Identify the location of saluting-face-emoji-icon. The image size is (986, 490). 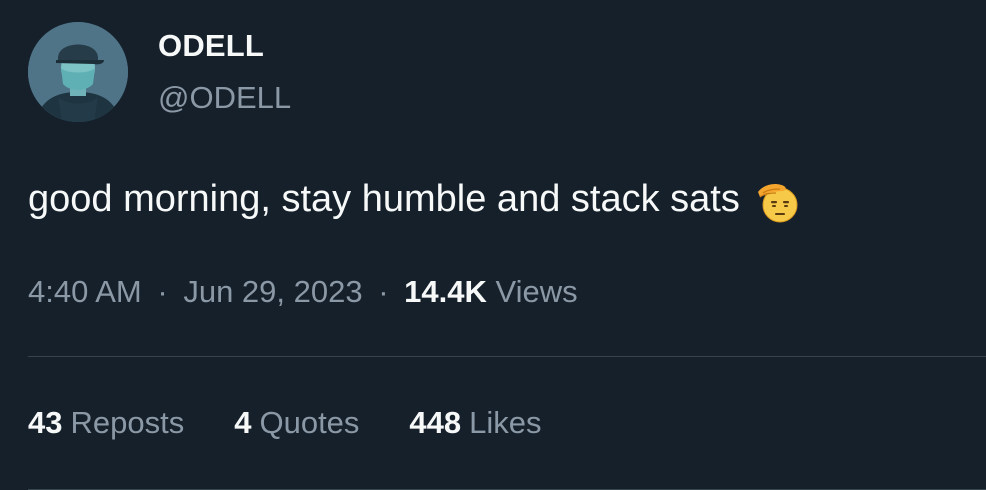
(778, 202).